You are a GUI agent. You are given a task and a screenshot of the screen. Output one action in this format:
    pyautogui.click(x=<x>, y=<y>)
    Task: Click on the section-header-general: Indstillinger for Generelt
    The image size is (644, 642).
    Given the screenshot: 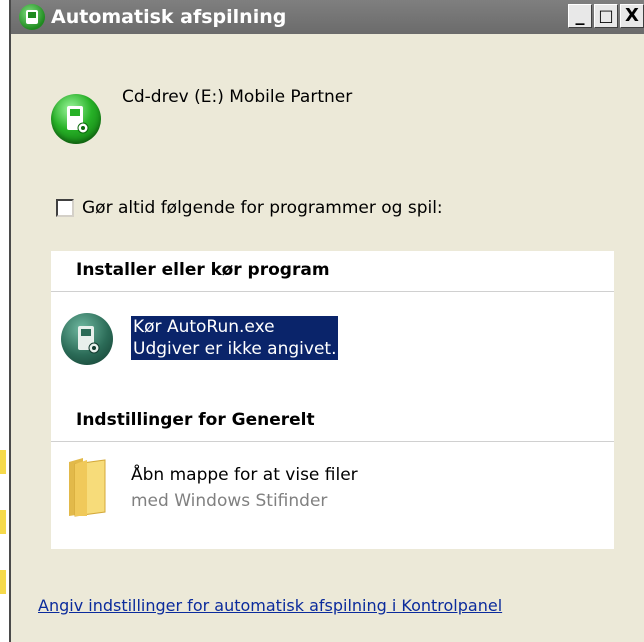 What is the action you would take?
    pyautogui.click(x=195, y=420)
    